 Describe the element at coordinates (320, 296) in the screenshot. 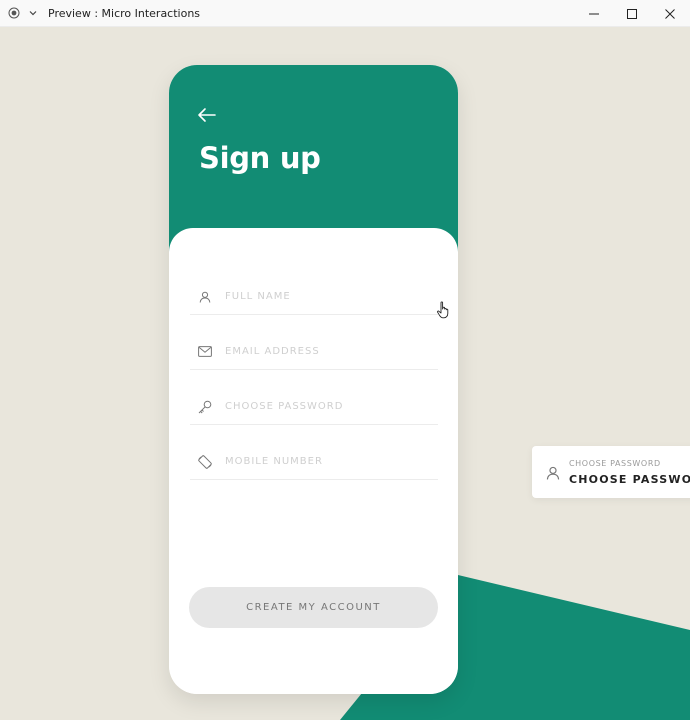

I see `full-name-input` at that location.